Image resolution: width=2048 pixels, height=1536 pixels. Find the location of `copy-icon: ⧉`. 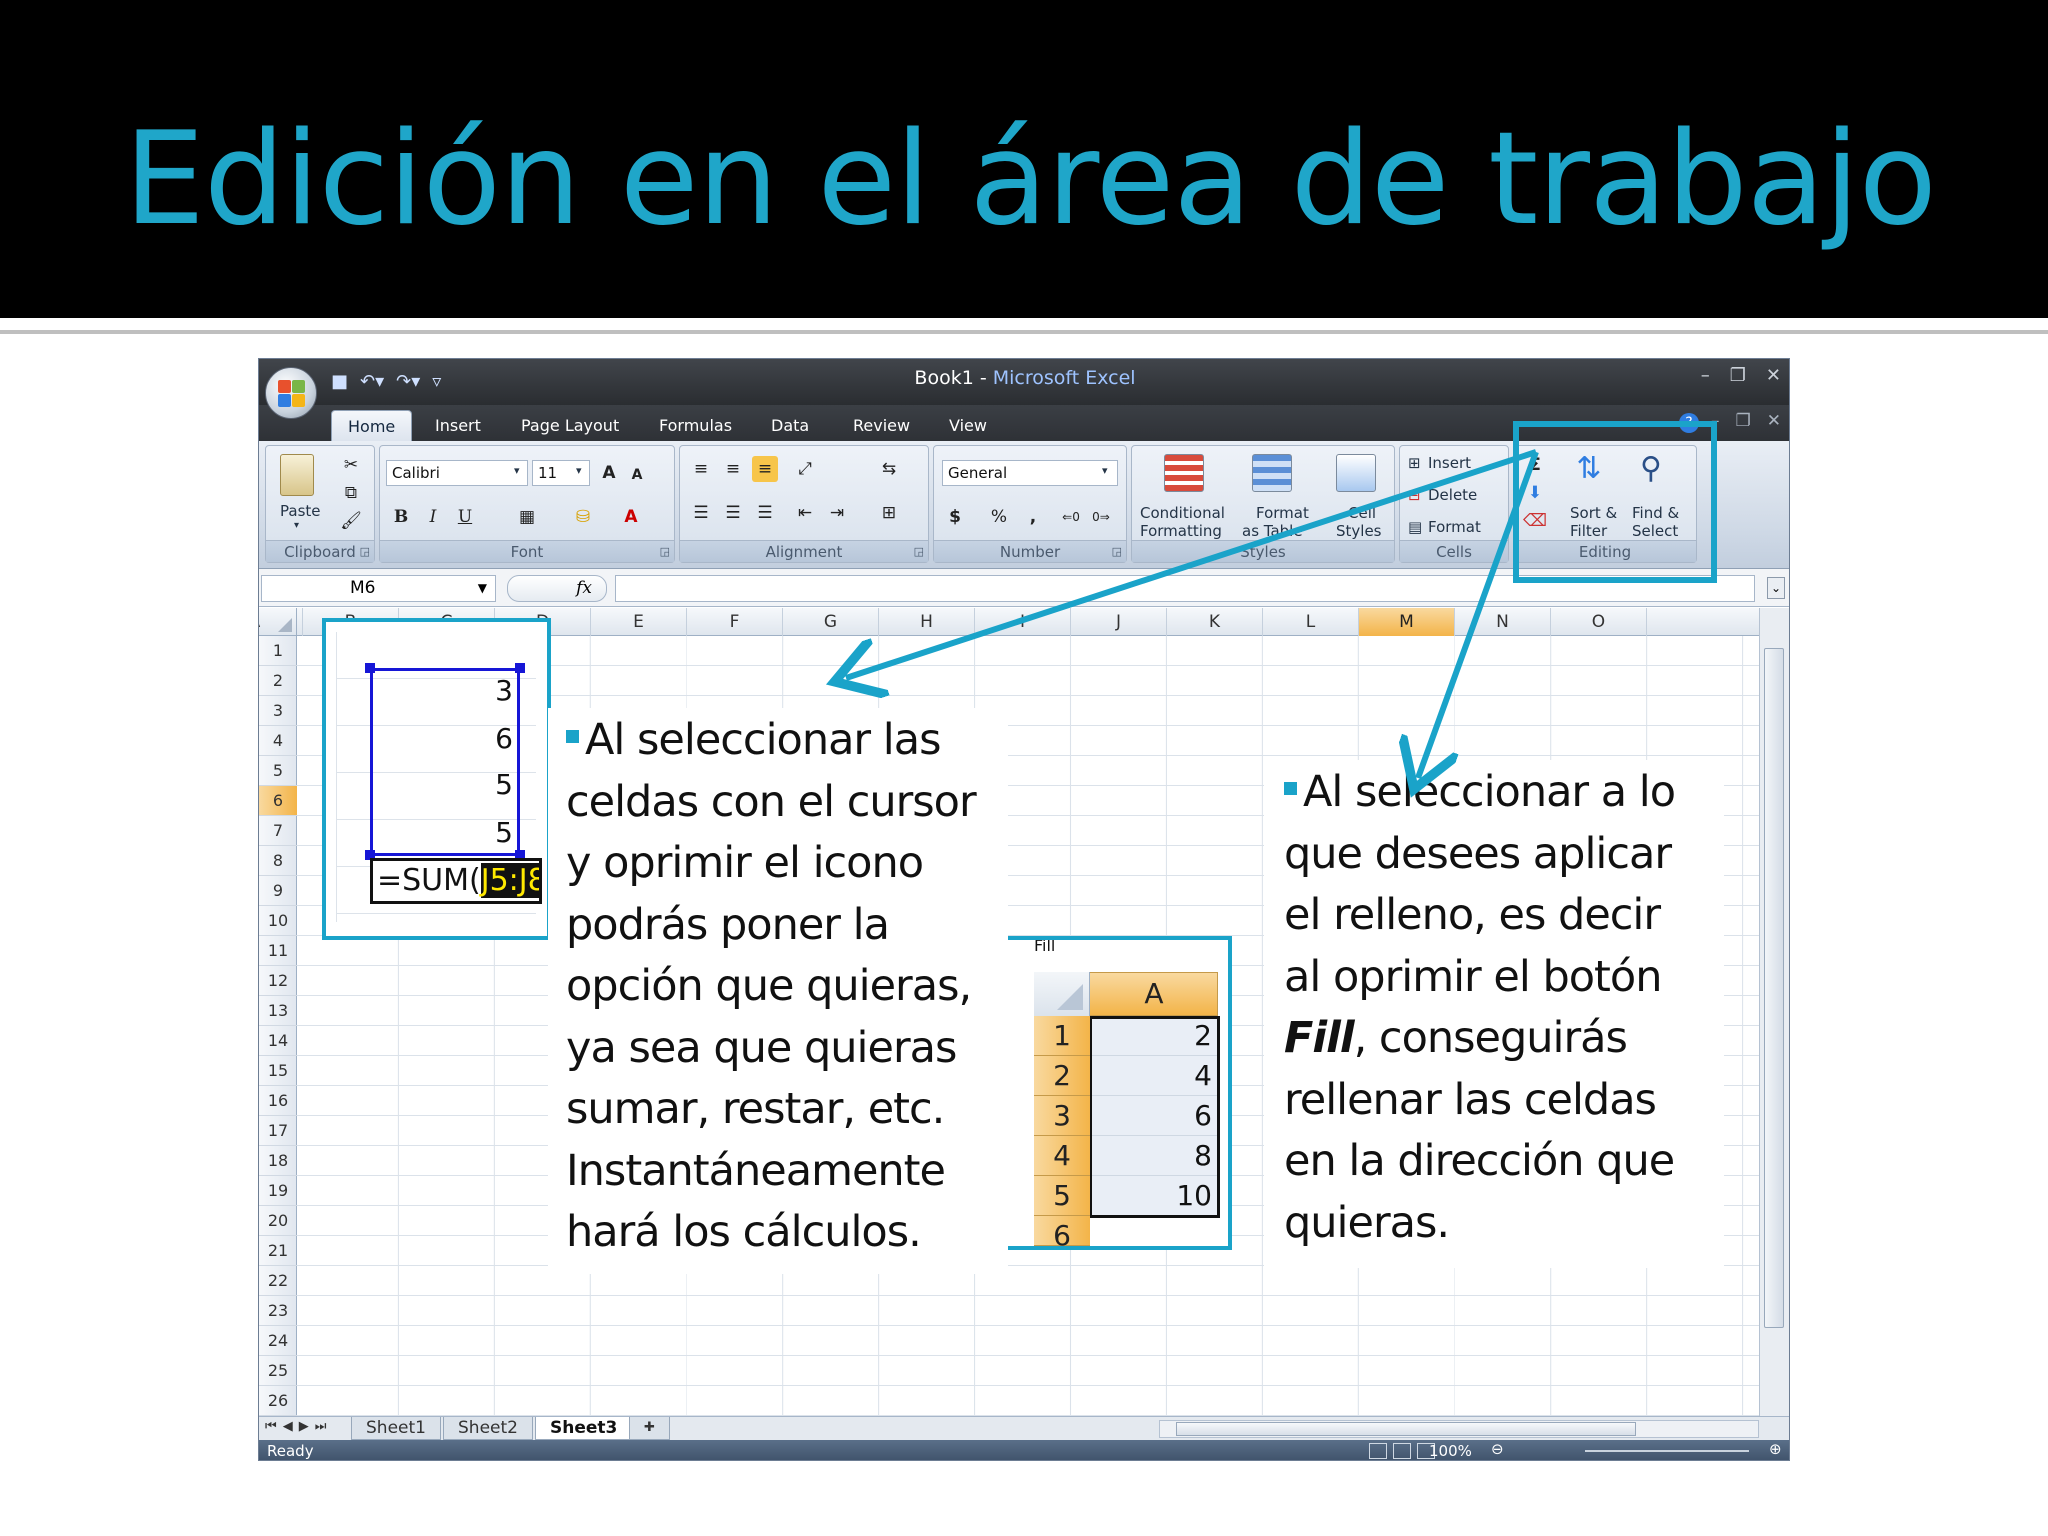

copy-icon: ⧉ is located at coordinates (351, 493).